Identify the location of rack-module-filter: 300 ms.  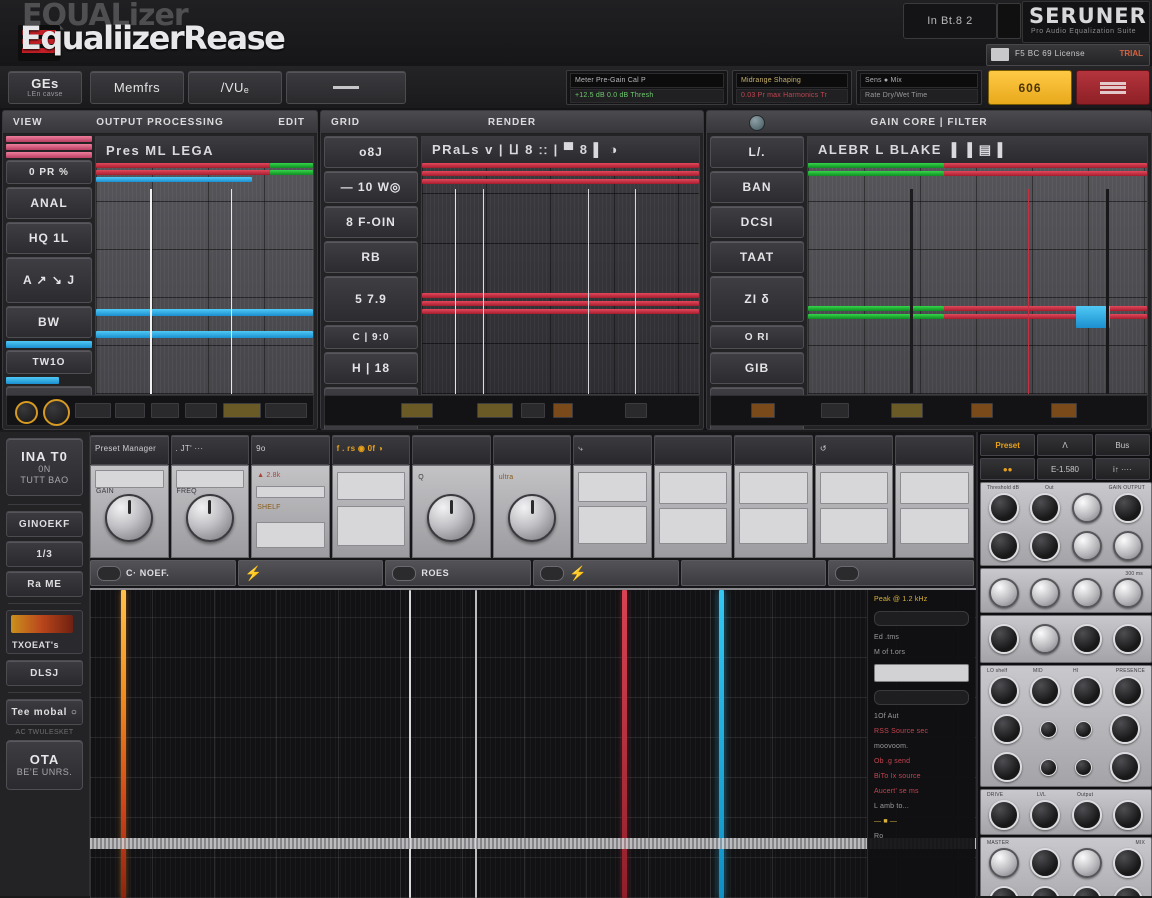
(1066, 590).